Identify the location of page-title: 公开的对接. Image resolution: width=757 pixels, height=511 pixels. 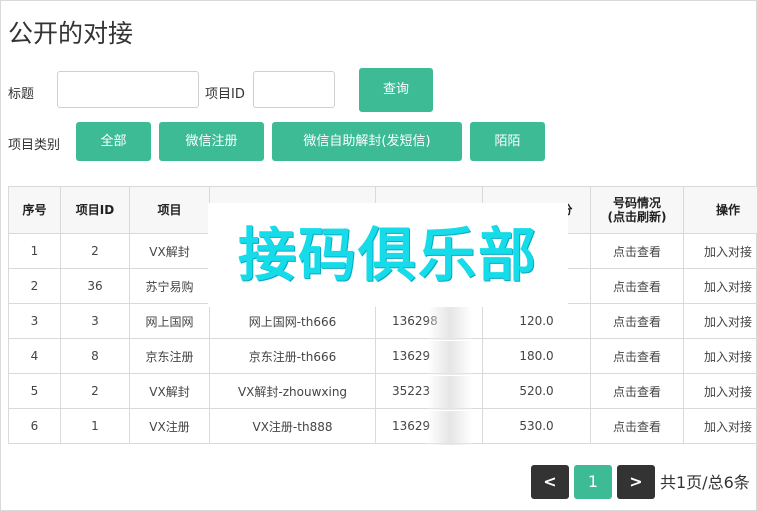
(71, 33).